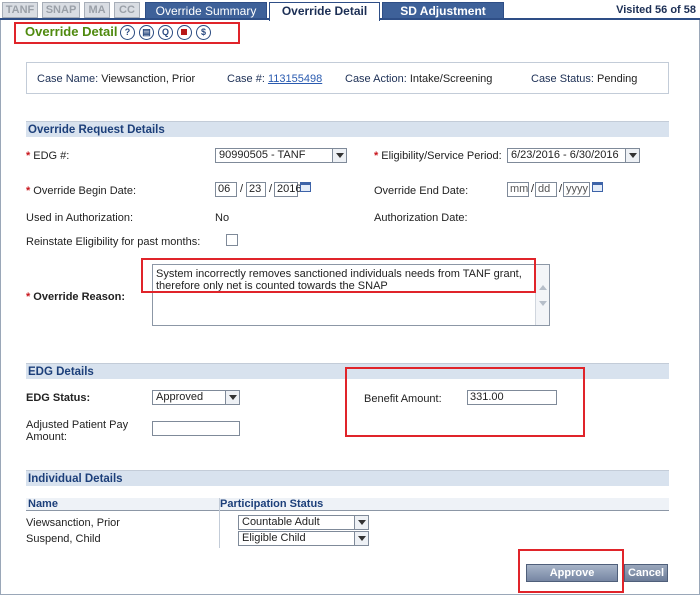 This screenshot has width=700, height=595. Describe the element at coordinates (75, 297) in the screenshot. I see `override-reason-label: Override Reason:` at that location.